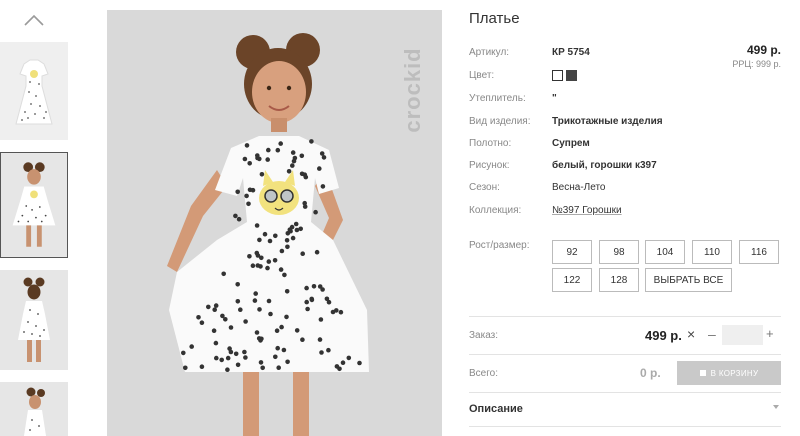 This screenshot has width=800, height=436. Describe the element at coordinates (742, 335) in the screenshot. I see `quantity-input` at that location.